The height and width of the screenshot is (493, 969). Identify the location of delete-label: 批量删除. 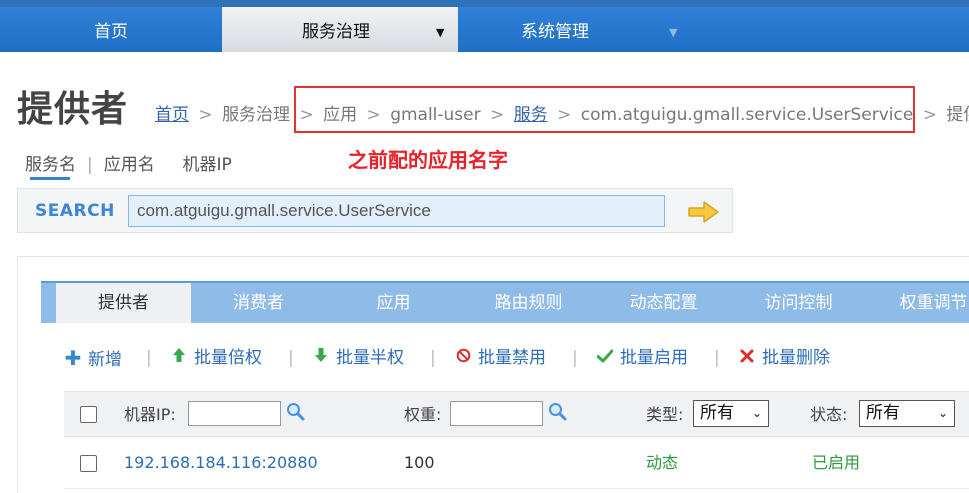
(796, 358).